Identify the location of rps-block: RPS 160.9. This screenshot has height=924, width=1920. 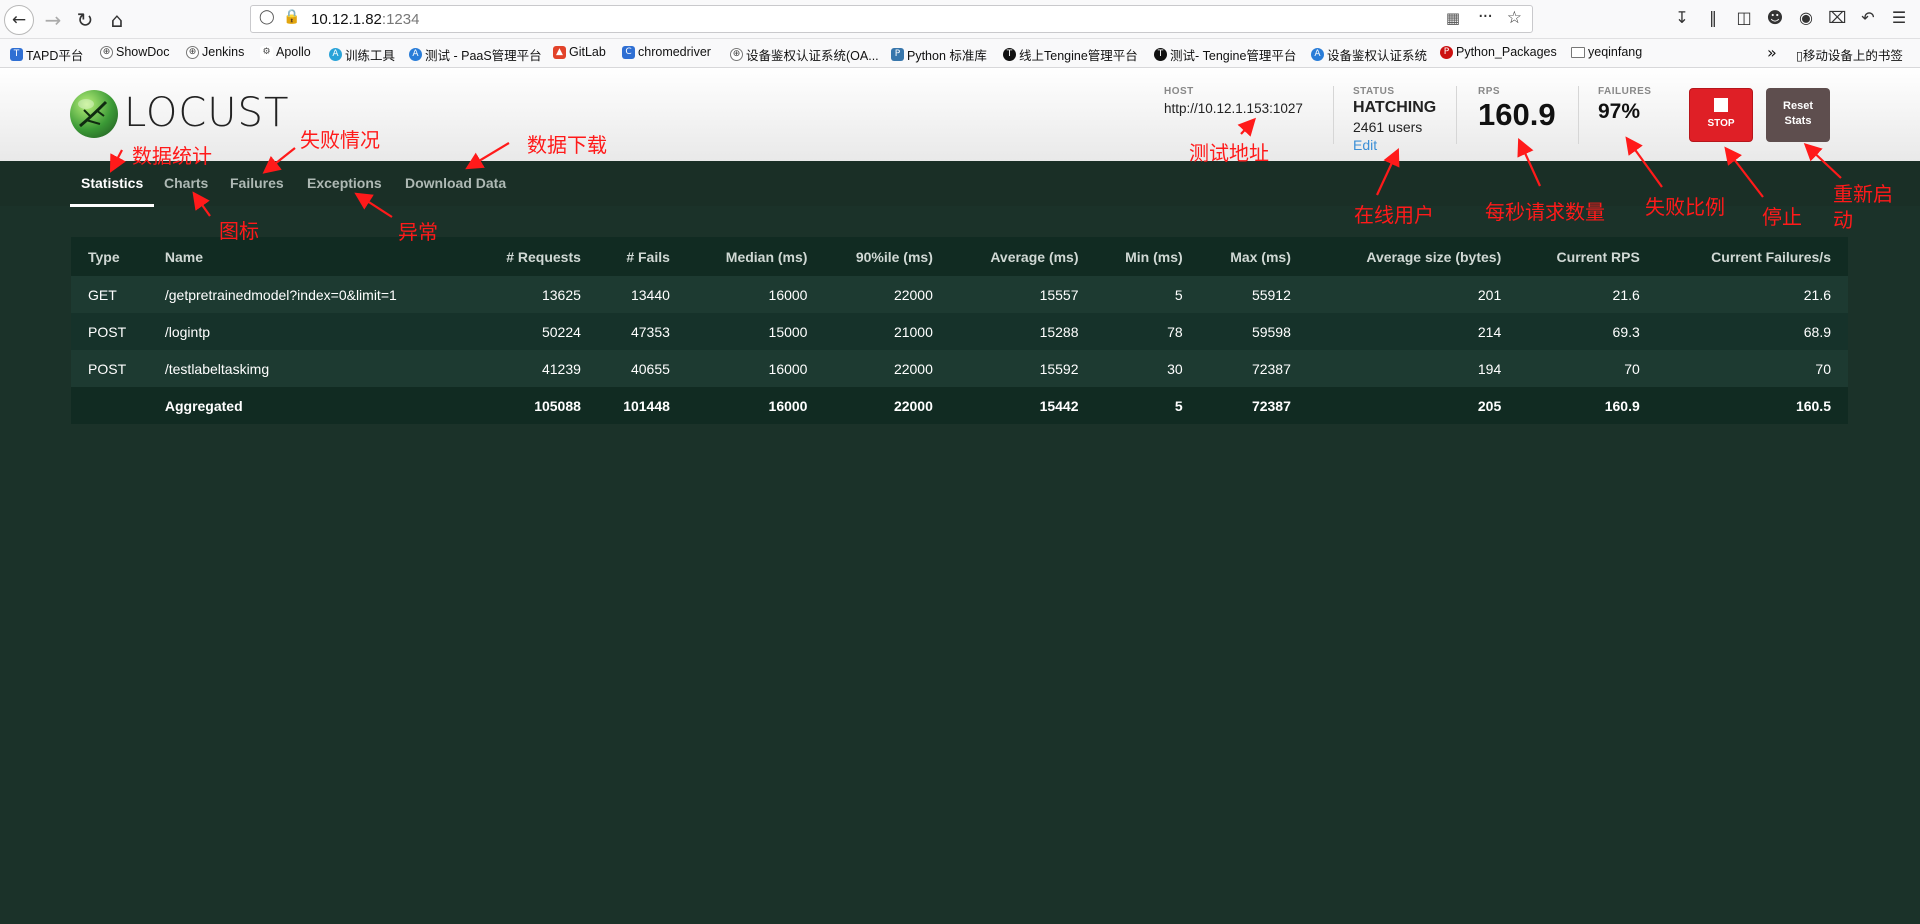
(1517, 109).